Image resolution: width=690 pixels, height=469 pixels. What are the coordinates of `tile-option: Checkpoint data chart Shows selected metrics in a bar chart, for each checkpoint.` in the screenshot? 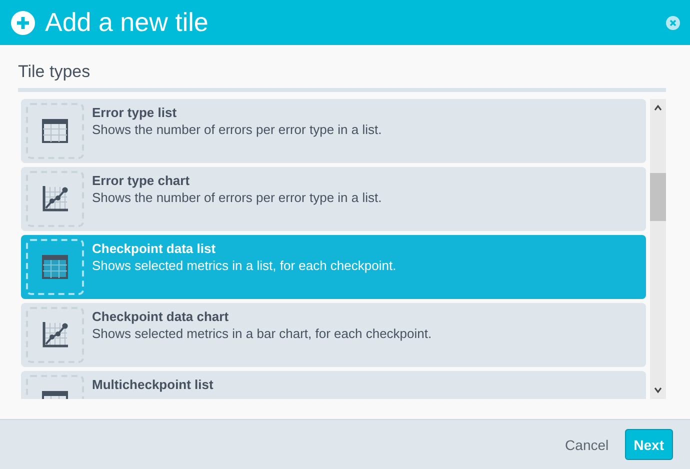 It's located at (333, 335).